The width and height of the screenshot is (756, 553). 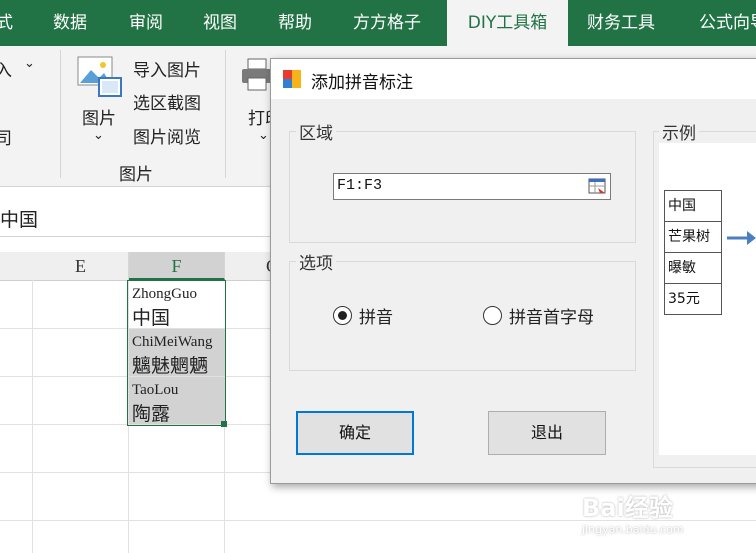 I want to click on region-input-value: F1:F3, so click(x=360, y=185).